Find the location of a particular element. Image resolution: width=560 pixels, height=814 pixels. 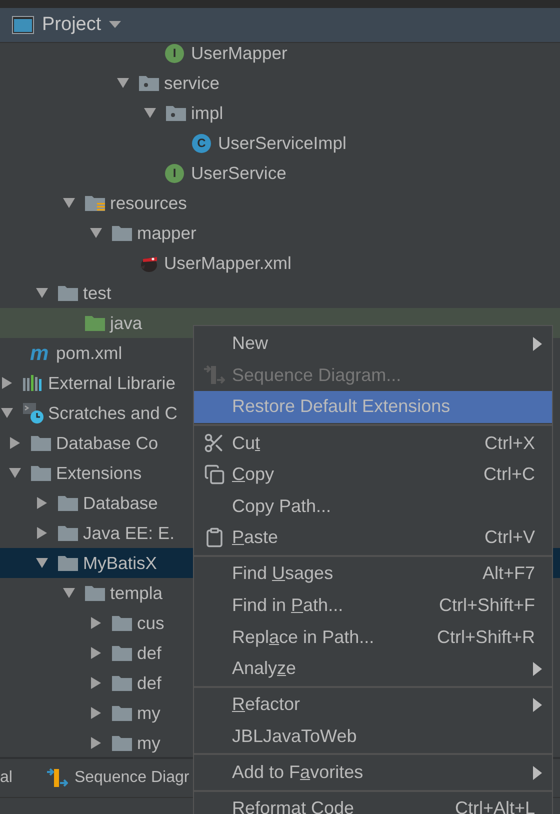

tree-item-label: MyBatisX is located at coordinates (120, 563).